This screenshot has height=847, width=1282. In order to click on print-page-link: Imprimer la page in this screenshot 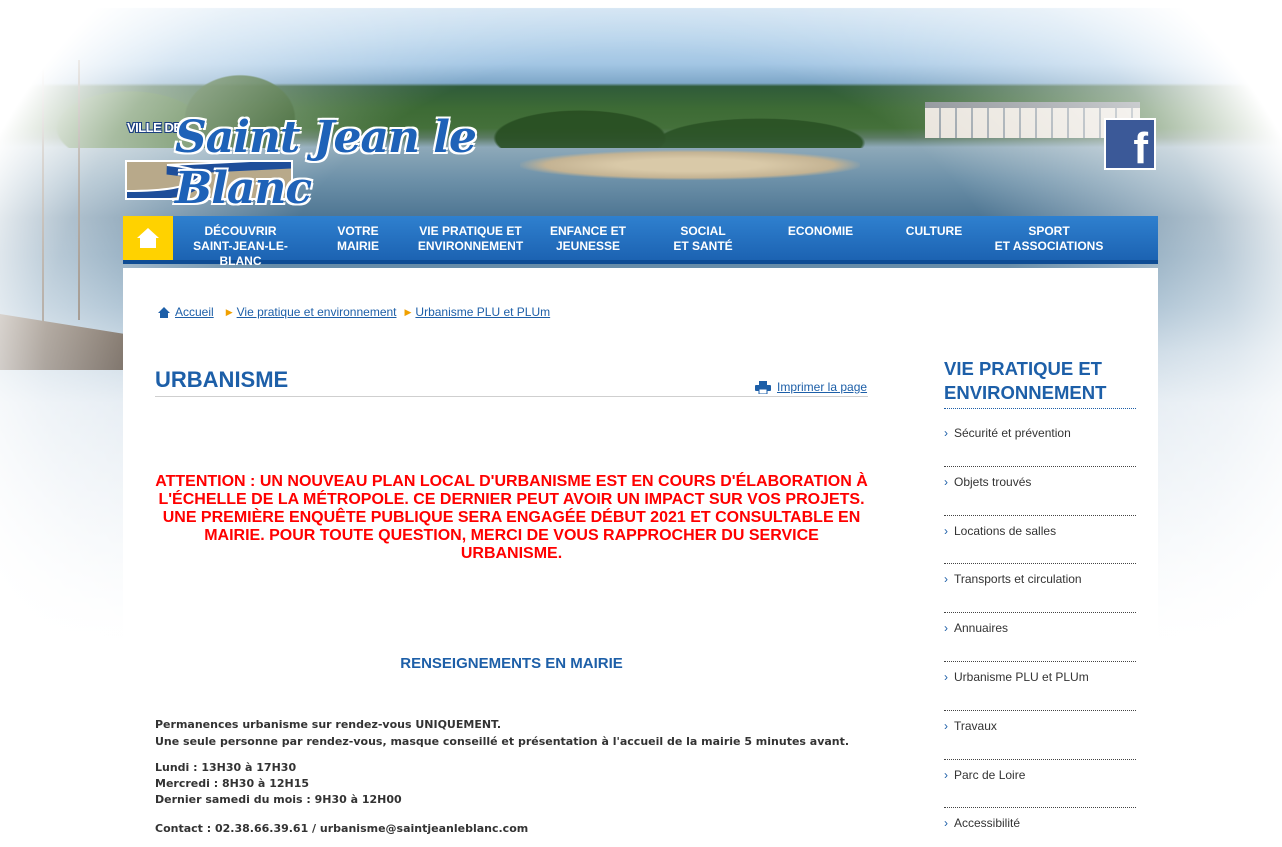, I will do `click(811, 387)`.